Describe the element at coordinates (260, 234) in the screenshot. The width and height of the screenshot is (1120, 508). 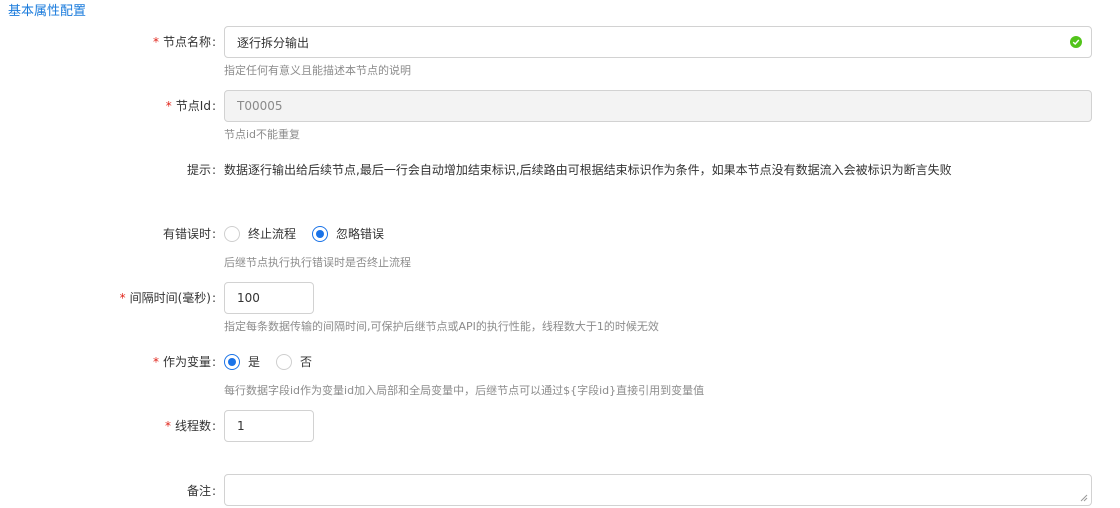
I see `radio-terminate-flow: 终止流程` at that location.